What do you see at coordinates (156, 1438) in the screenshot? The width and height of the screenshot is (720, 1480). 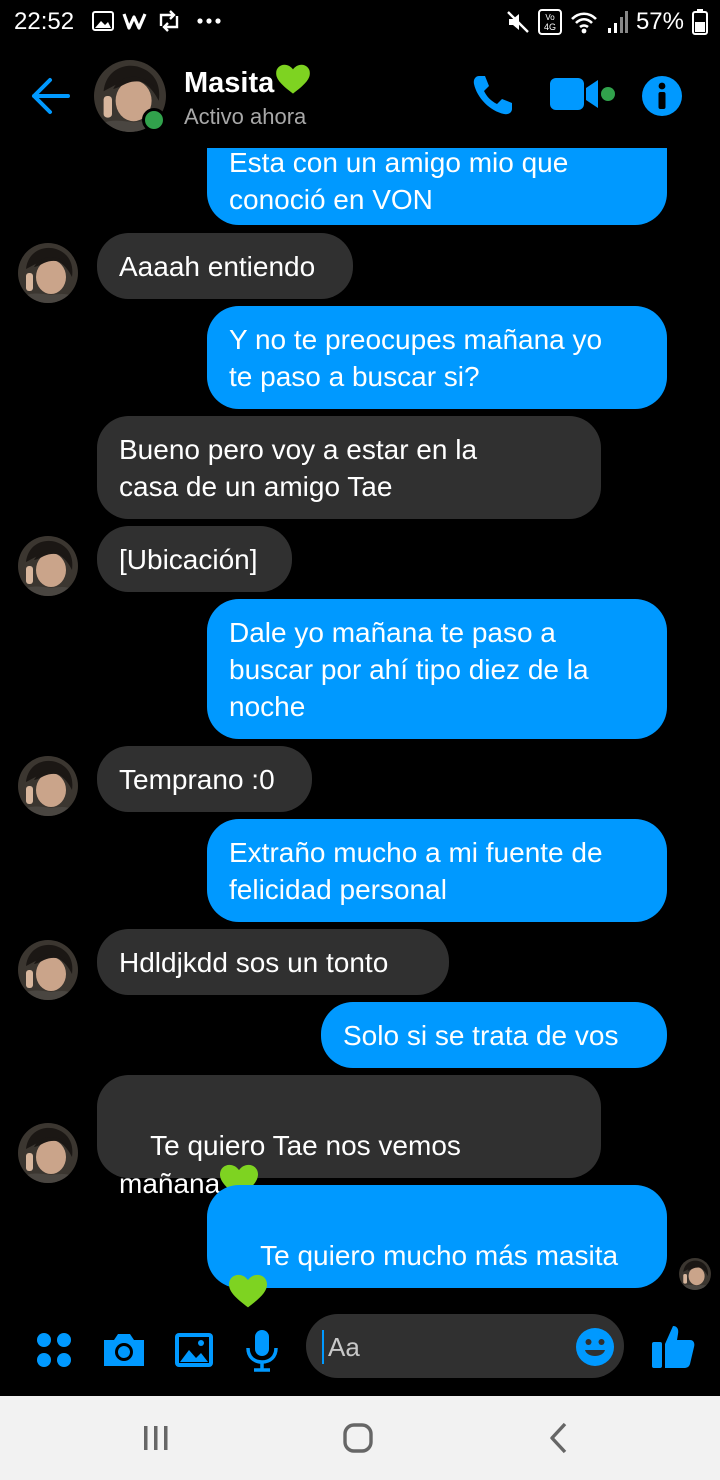 I see `recent-apps-icon` at bounding box center [156, 1438].